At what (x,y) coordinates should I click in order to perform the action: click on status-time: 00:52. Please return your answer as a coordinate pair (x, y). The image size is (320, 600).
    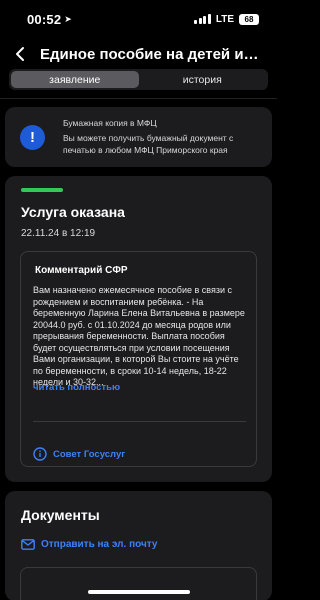
    Looking at the image, I should click on (44, 19).